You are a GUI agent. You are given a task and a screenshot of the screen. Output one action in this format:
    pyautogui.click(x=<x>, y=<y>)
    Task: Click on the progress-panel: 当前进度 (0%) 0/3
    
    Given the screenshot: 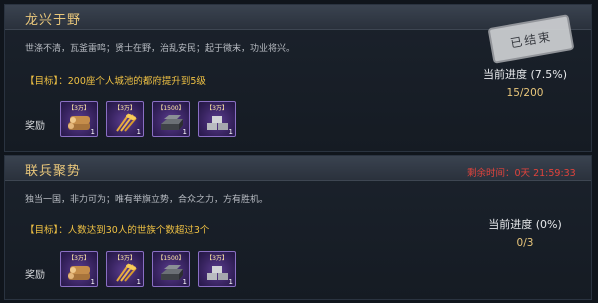 What is the action you would take?
    pyautogui.click(x=525, y=232)
    